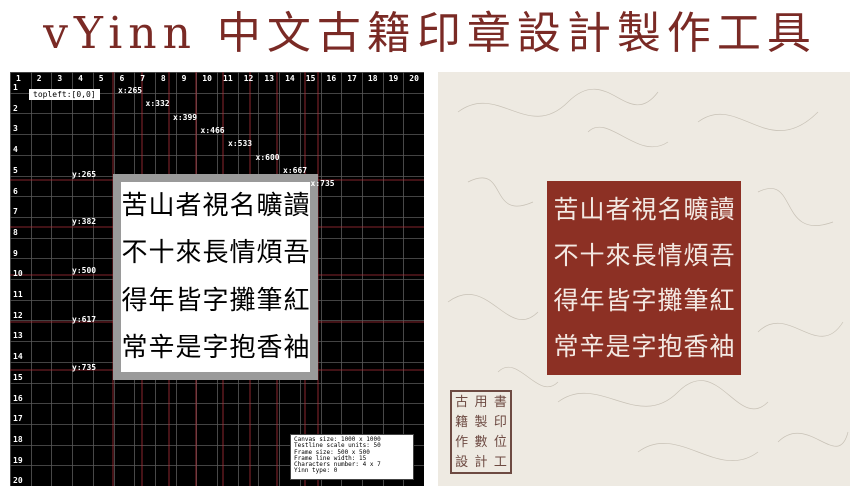 Image resolution: width=860 pixels, height=494 pixels. What do you see at coordinates (322, 184) in the screenshot?
I see `x-coordinate-label: x:735` at bounding box center [322, 184].